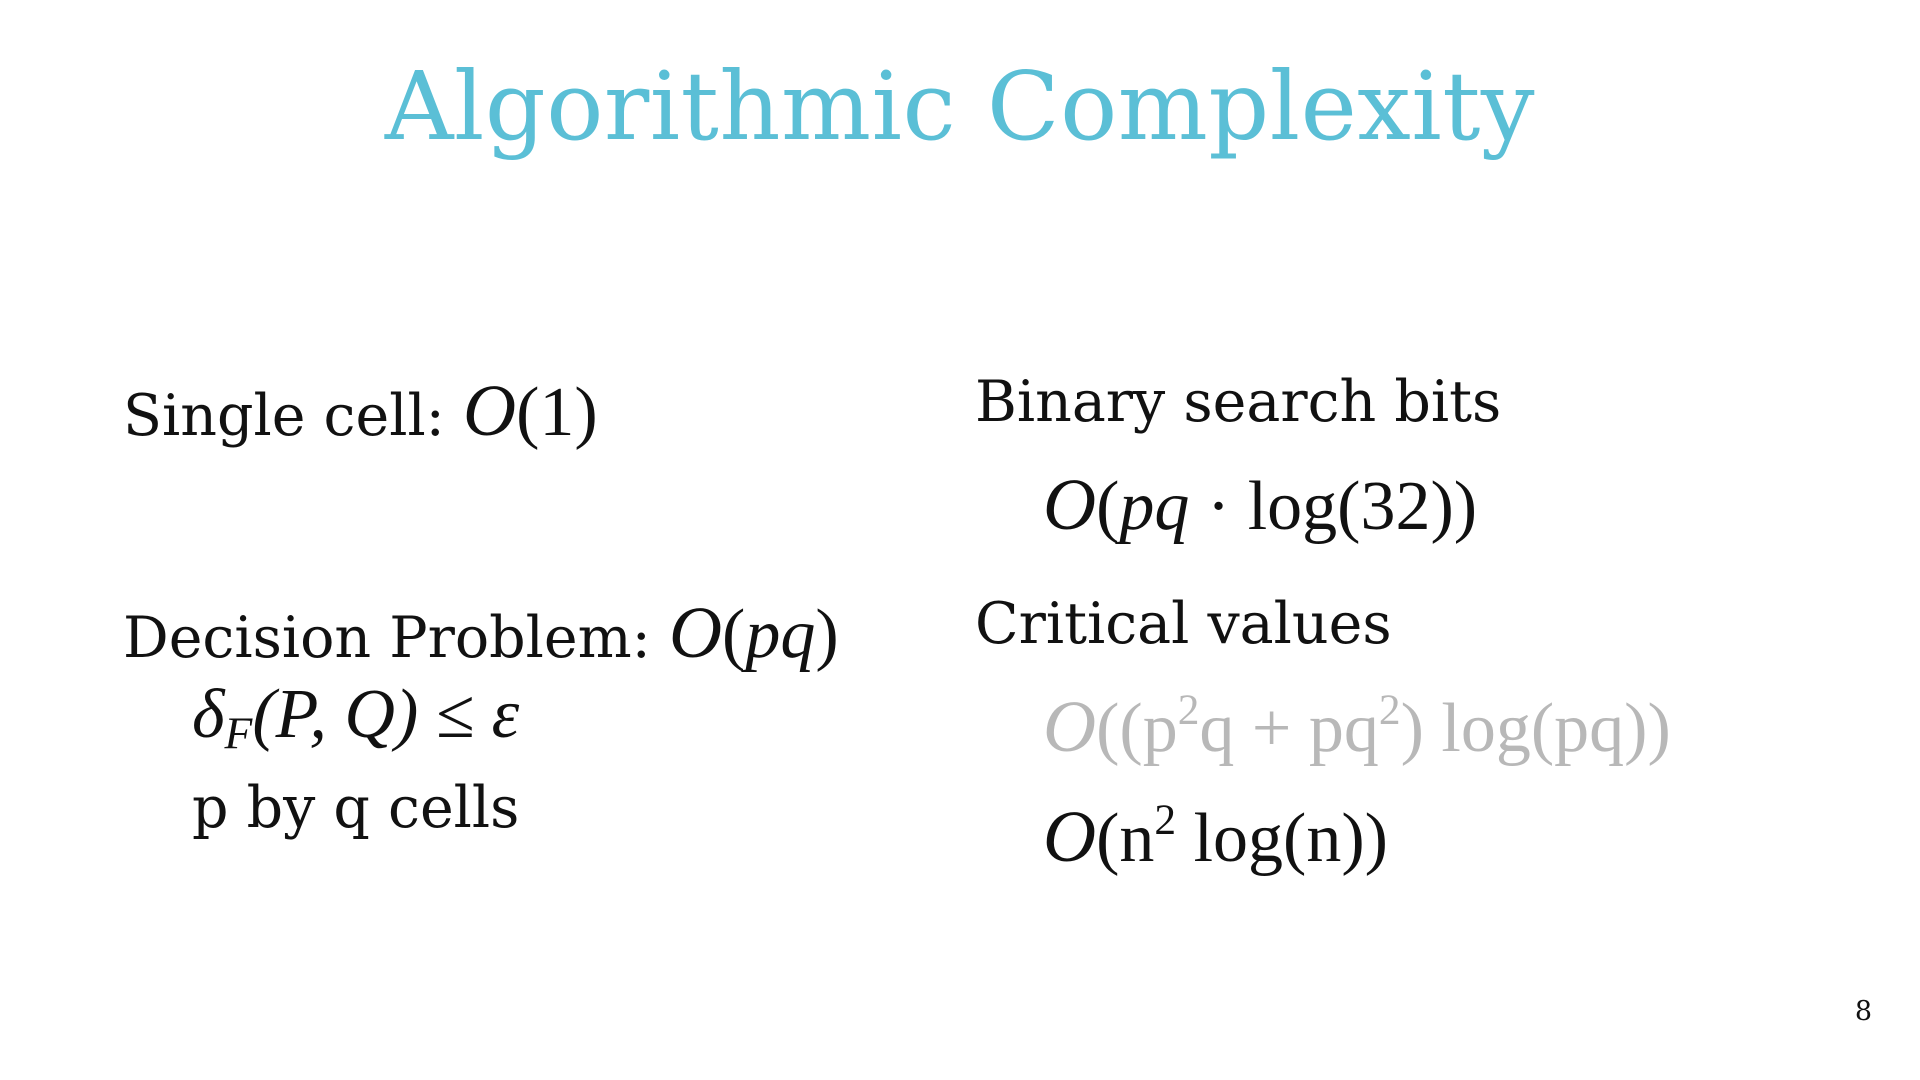  Describe the element at coordinates (530, 410) in the screenshot. I see `single-cell-complexity: O(1)` at that location.